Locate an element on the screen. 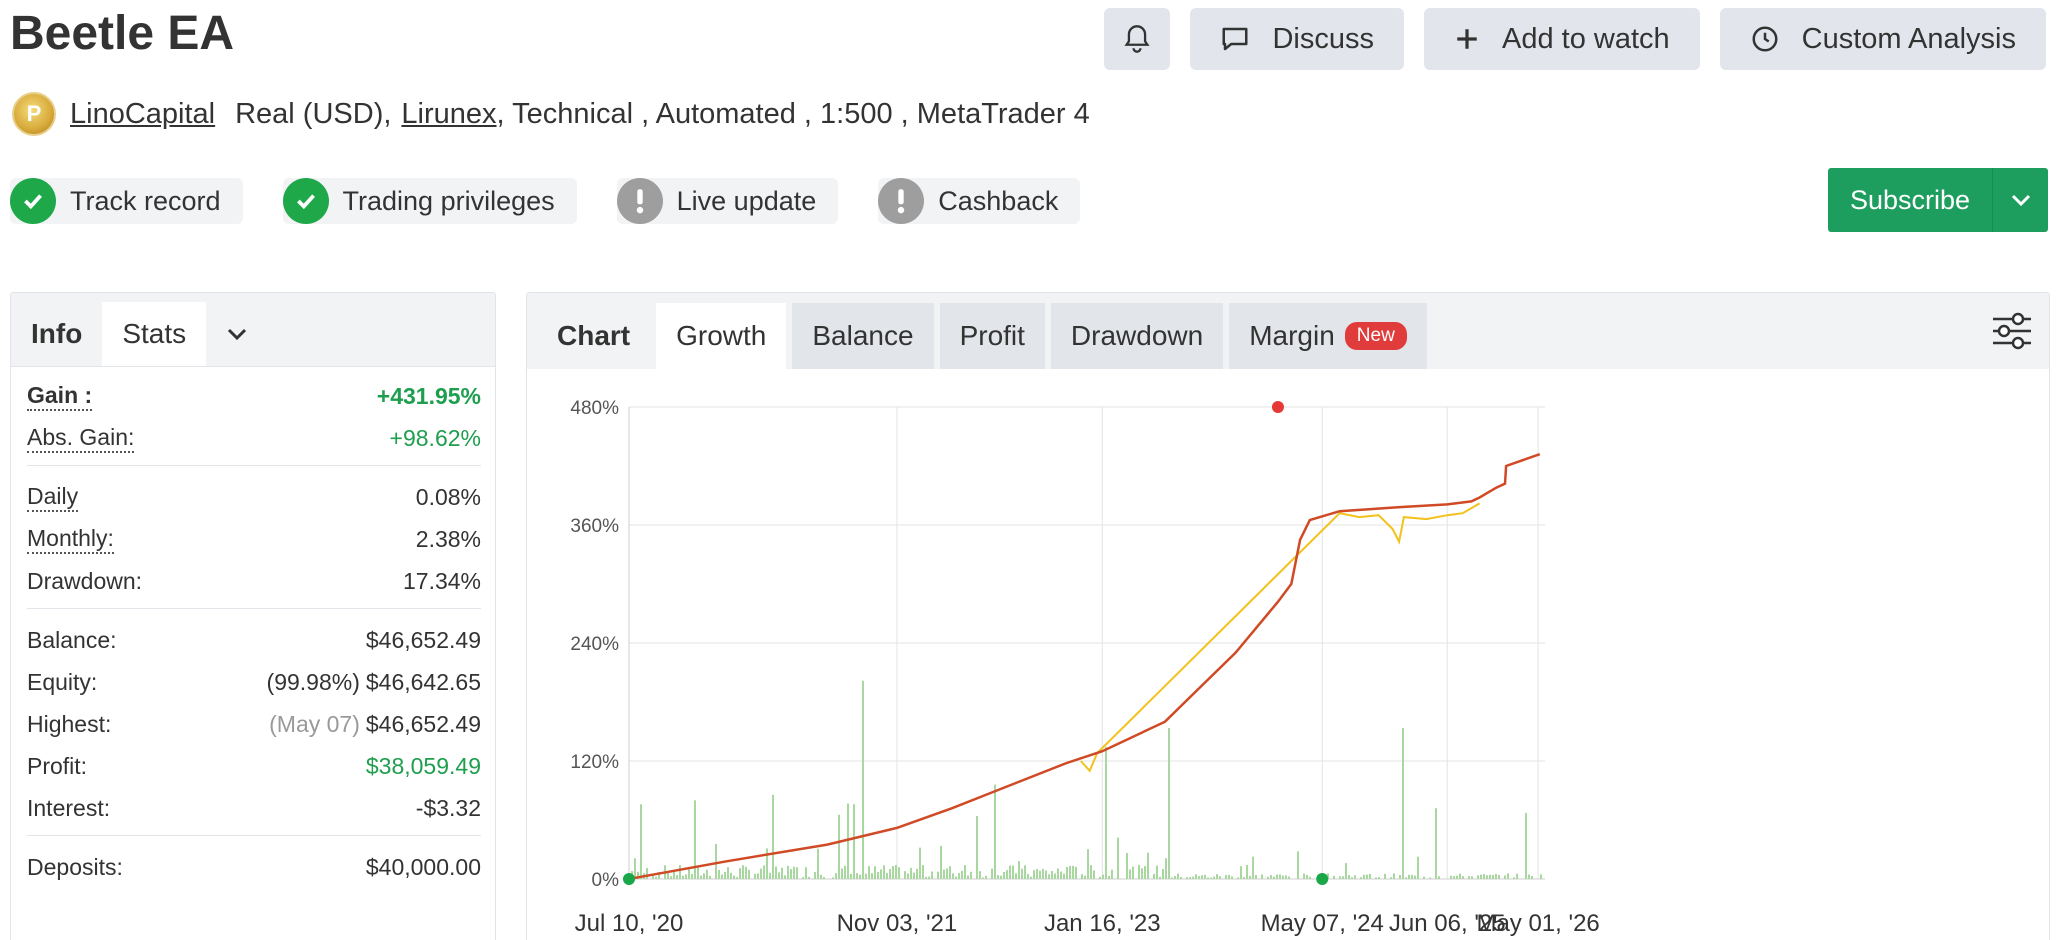 The image size is (2056, 940). subscribe-button: Subscribe is located at coordinates (1938, 200).